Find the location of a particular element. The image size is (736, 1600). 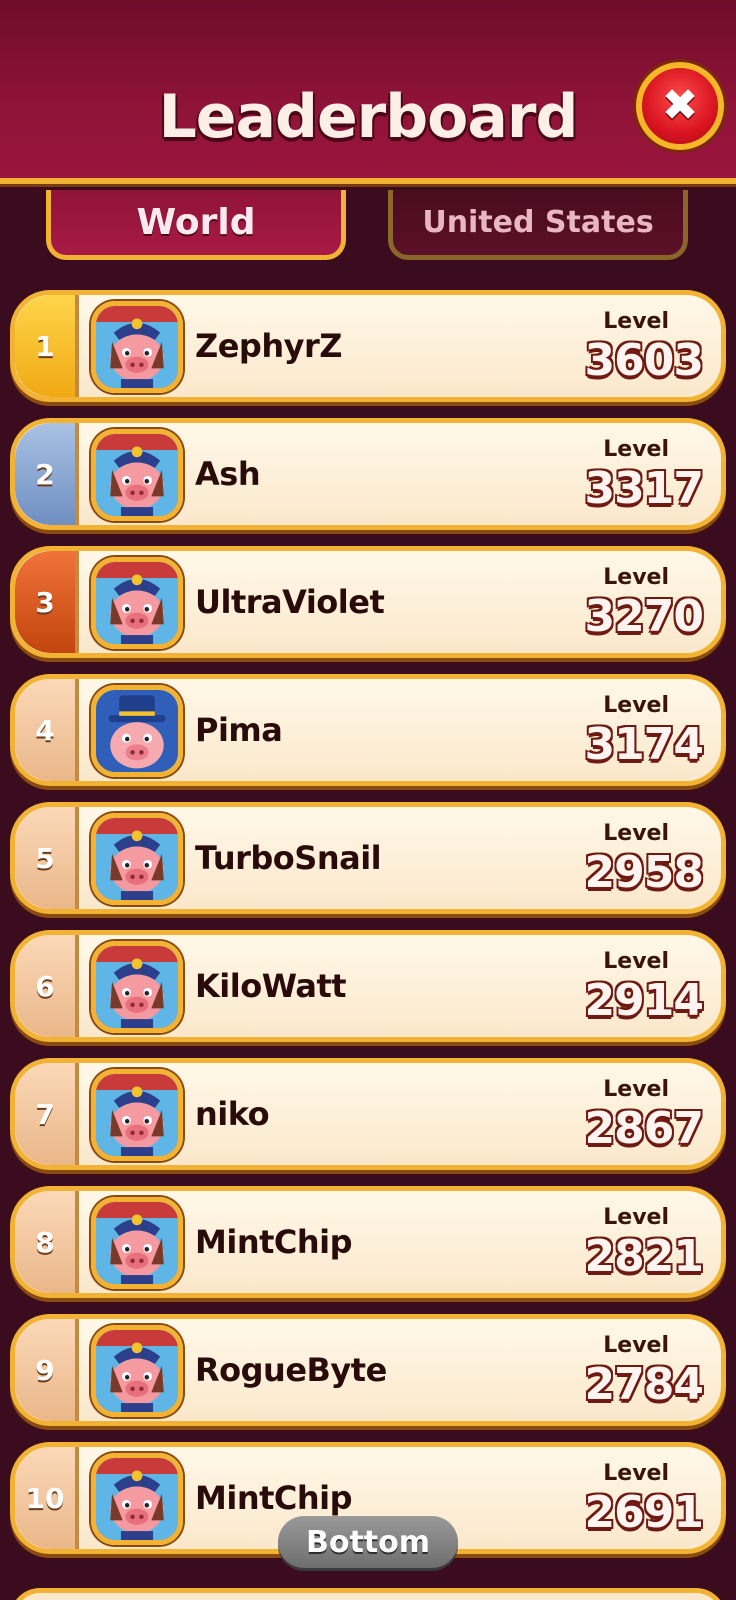

close-icon: ✖ is located at coordinates (680, 105).